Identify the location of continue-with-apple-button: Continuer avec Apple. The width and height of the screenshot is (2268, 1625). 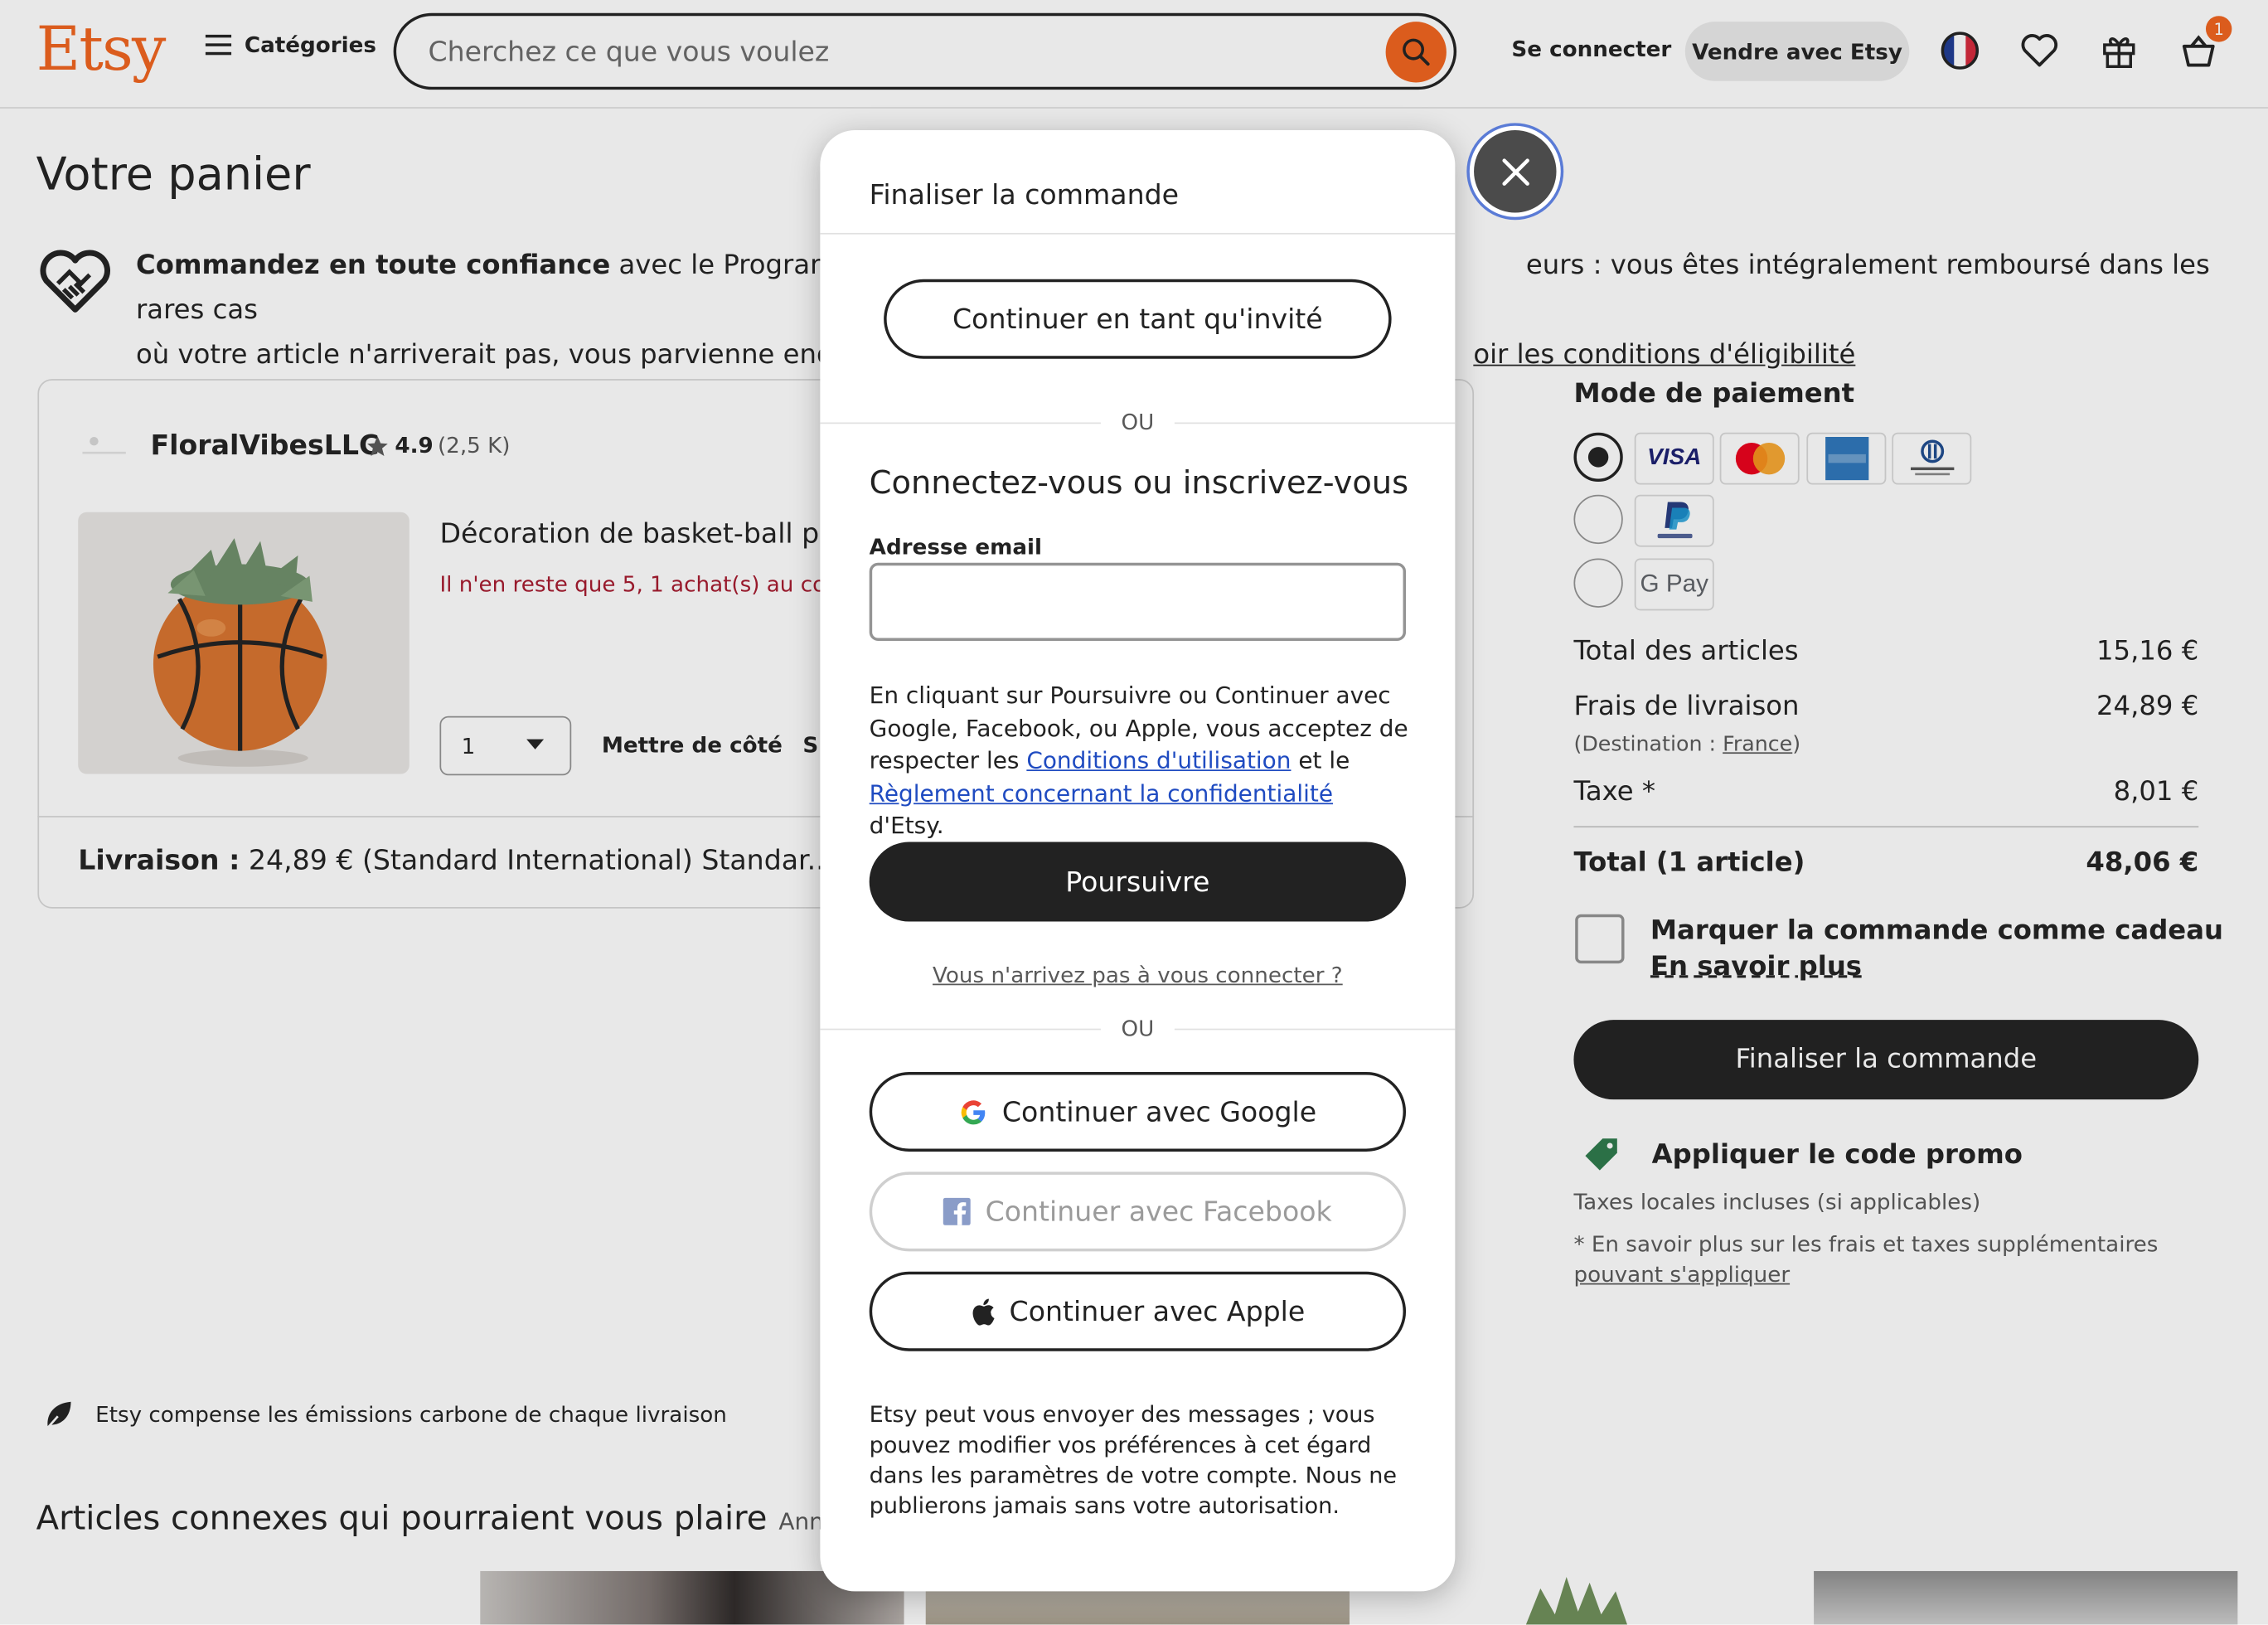
(1138, 1311).